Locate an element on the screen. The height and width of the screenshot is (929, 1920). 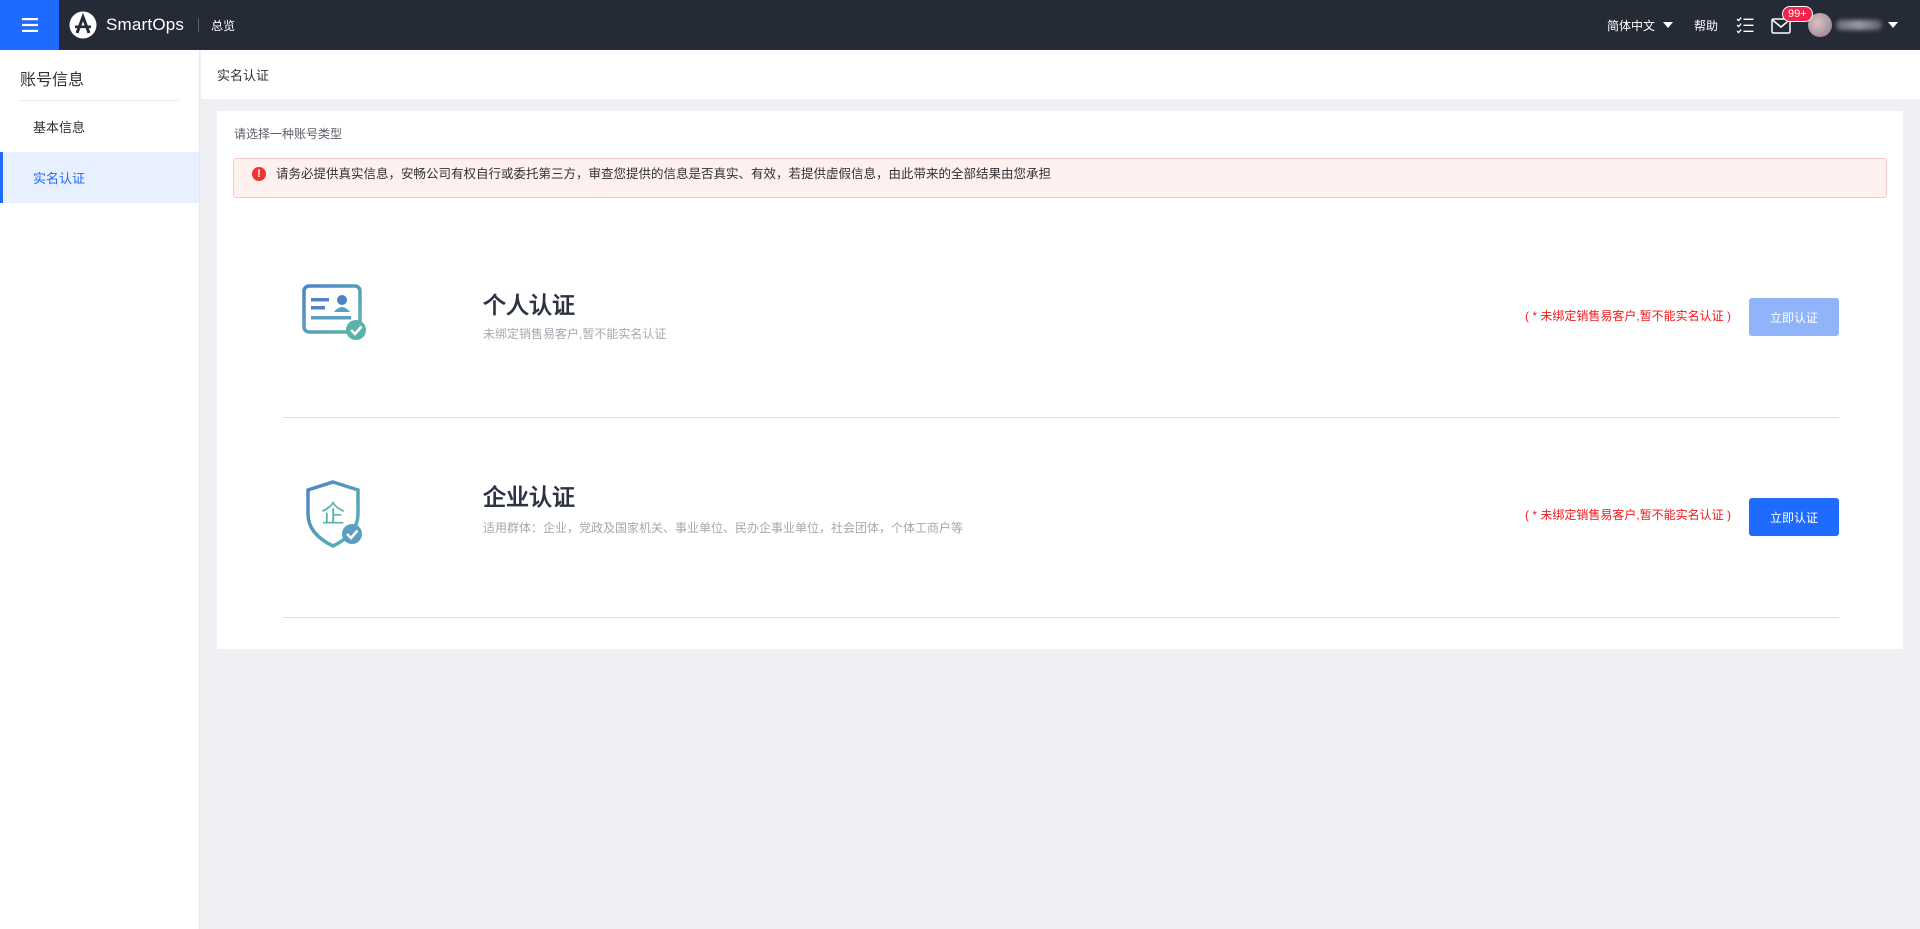
personal-auth-warning: ( * 未绑定销售易客户,暂不能实名认证 ) is located at coordinates (1628, 316).